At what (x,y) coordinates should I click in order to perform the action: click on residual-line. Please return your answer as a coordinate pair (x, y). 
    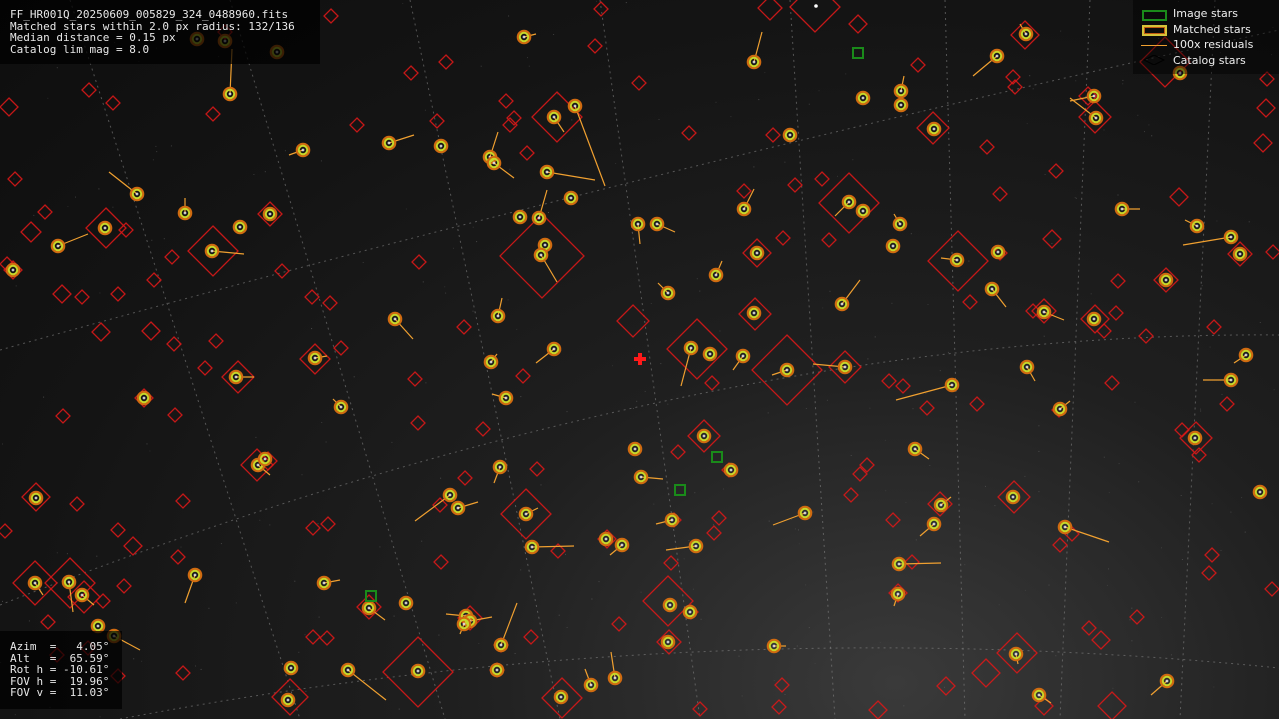
    Looking at the image, I should click on (842, 209).